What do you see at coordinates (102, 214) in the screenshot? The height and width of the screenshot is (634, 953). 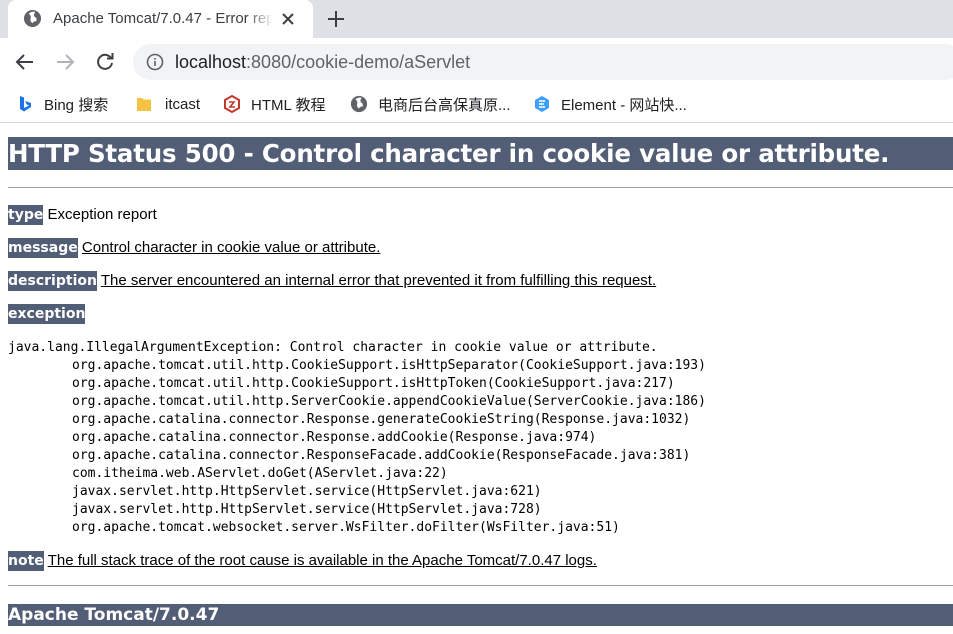 I see `type-value: Exception report` at bounding box center [102, 214].